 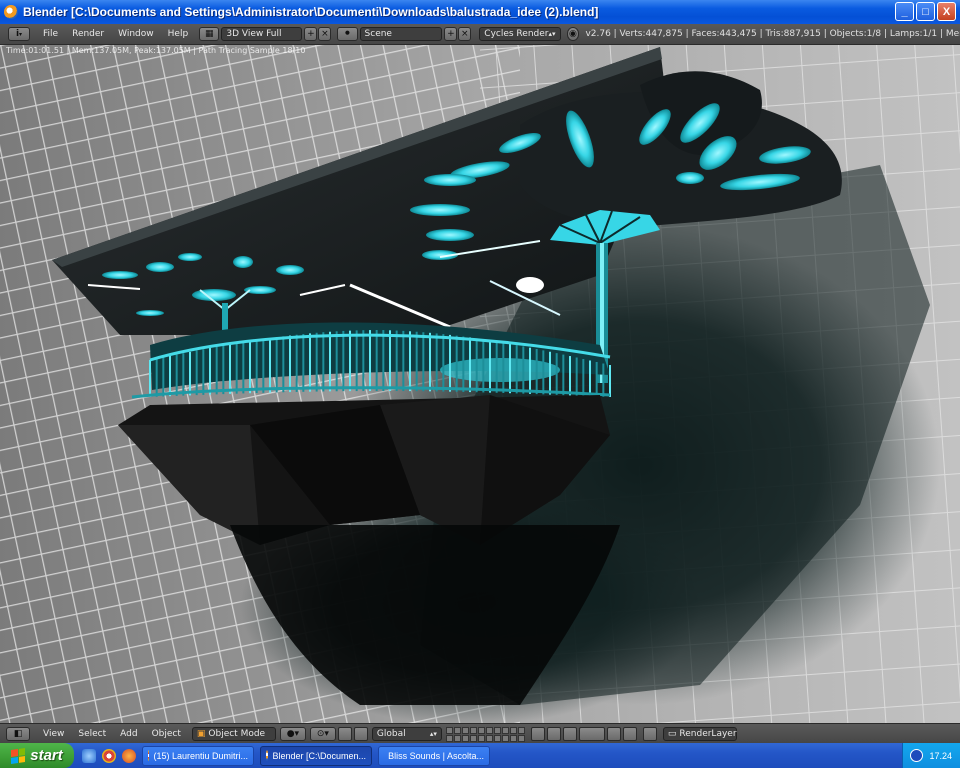 I want to click on menu-window: Window, so click(x=136, y=34).